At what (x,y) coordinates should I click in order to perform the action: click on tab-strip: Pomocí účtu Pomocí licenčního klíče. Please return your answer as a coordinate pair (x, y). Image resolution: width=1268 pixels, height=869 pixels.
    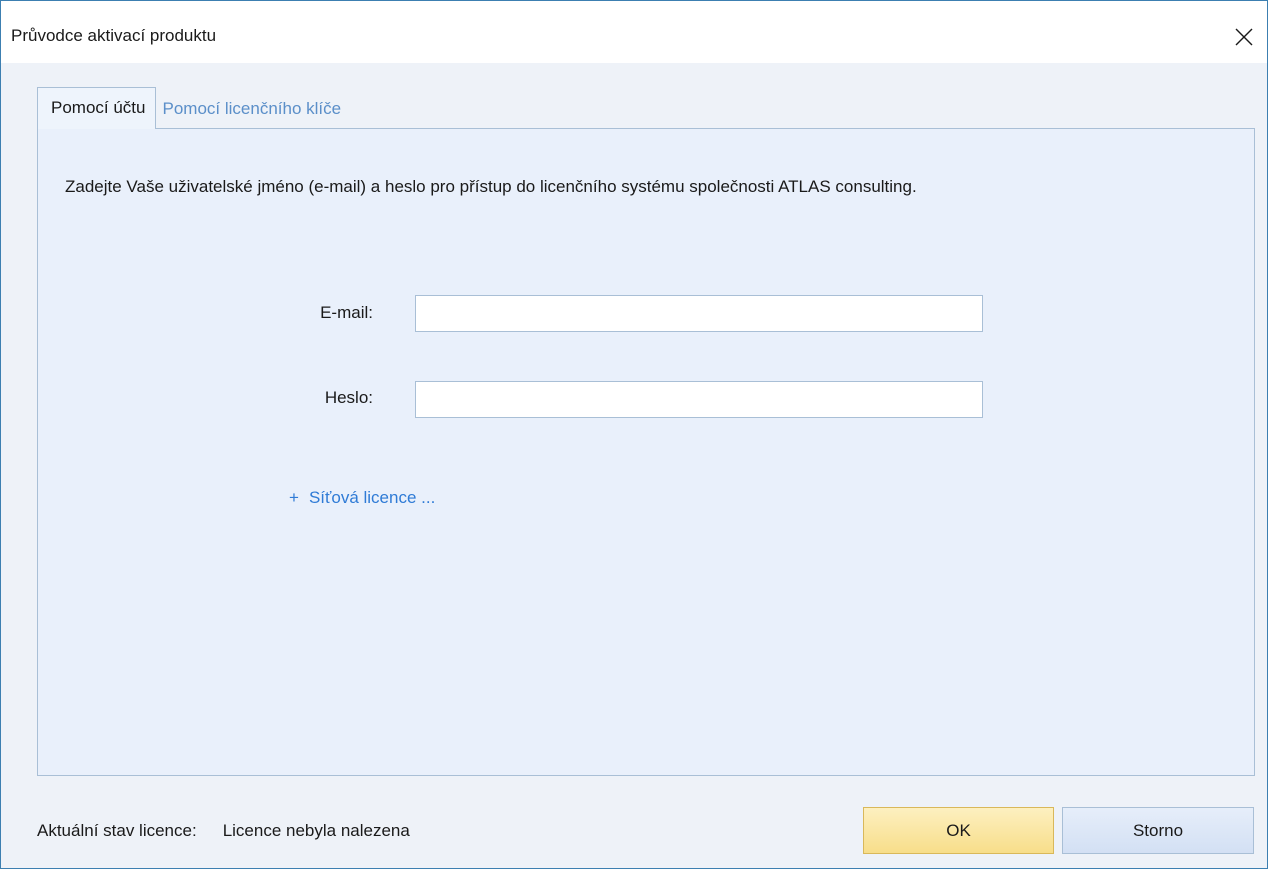
    Looking at the image, I should click on (194, 108).